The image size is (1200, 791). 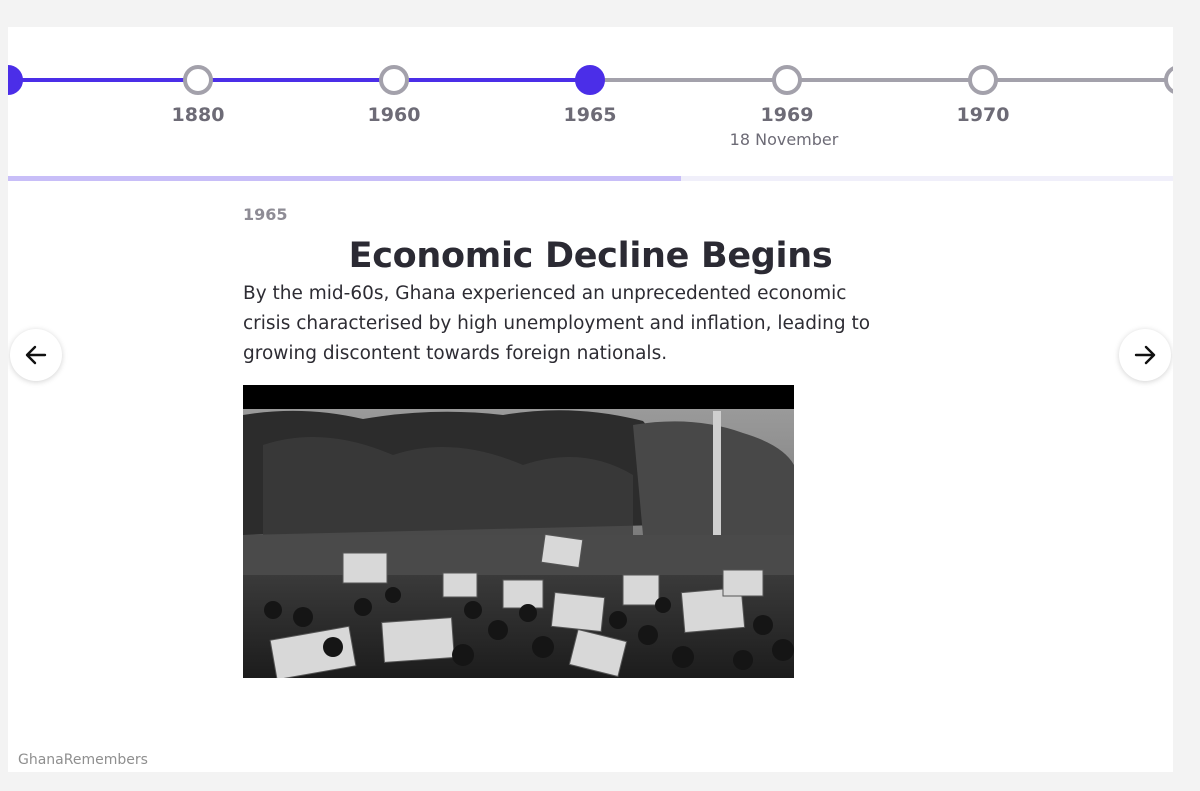 I want to click on timeline-progress-bar, so click(x=590, y=178).